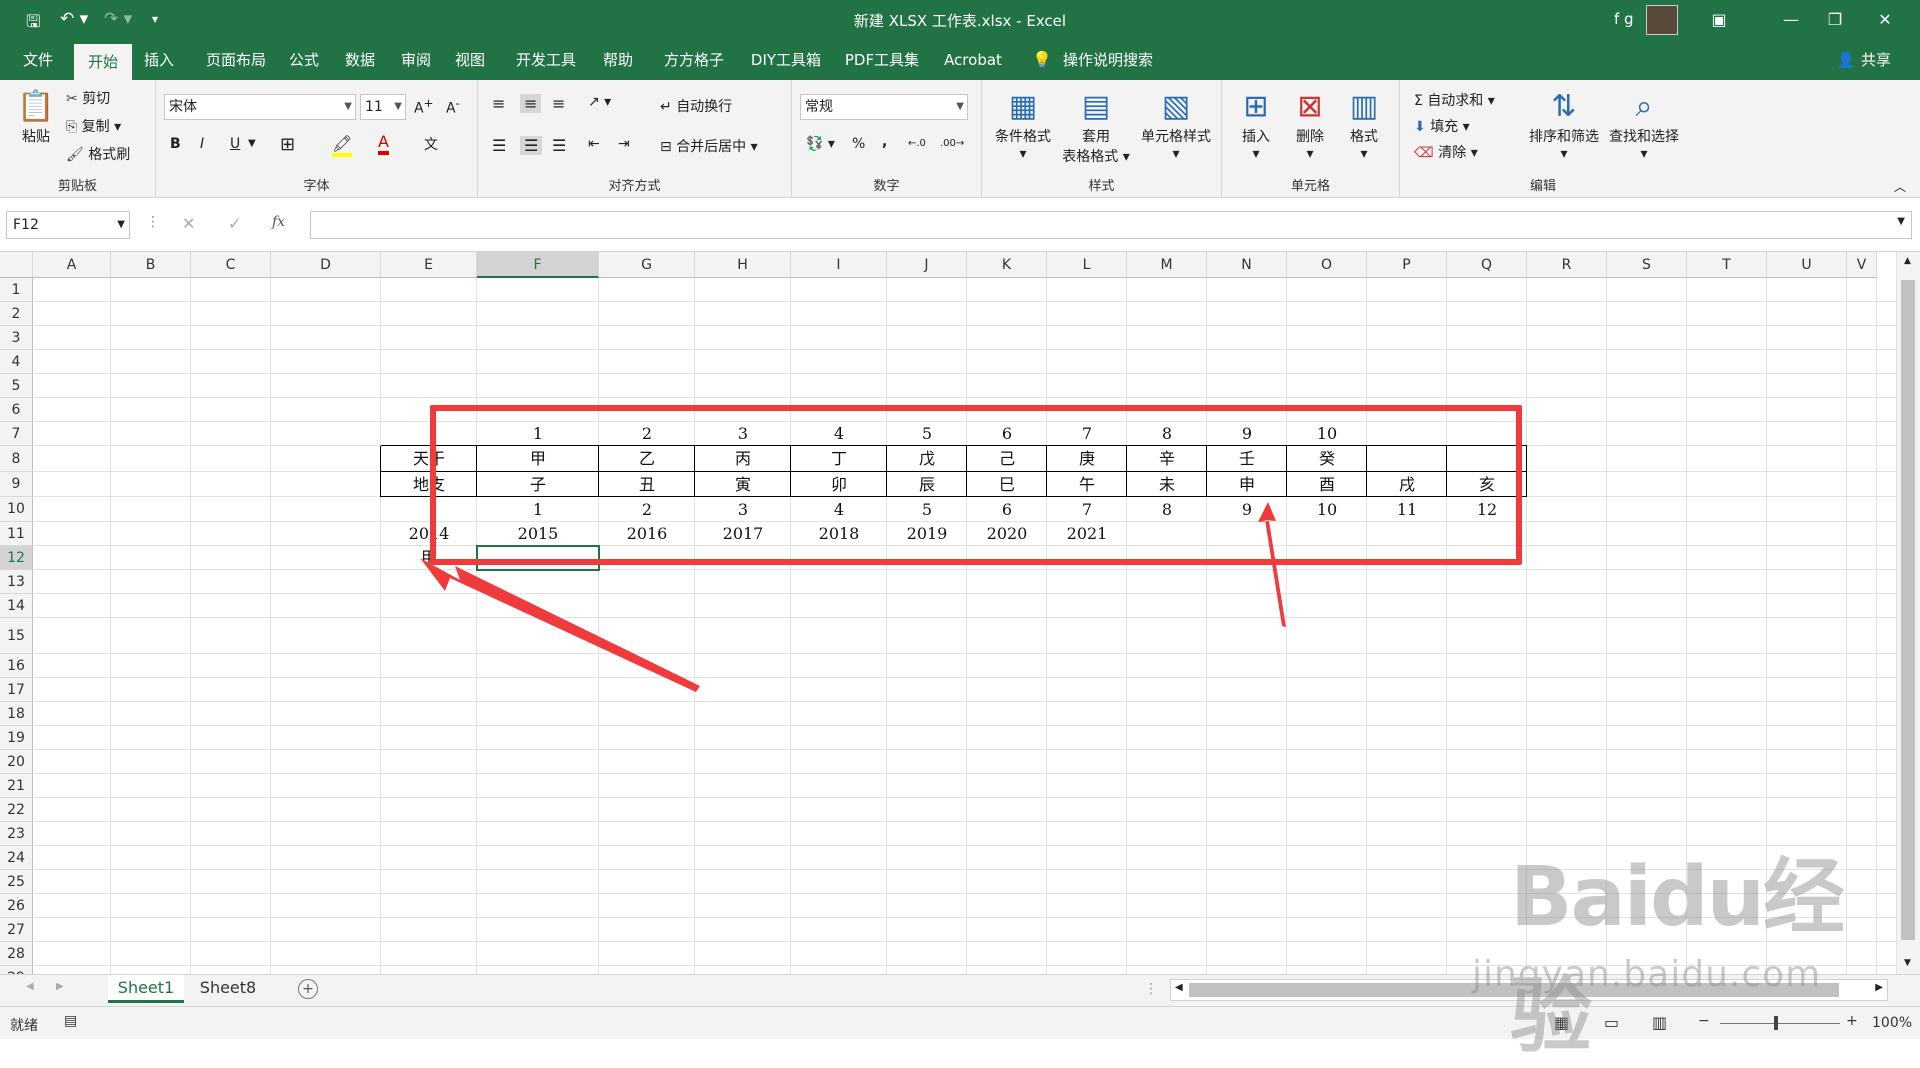  Describe the element at coordinates (278, 222) in the screenshot. I see `insert-function-button: fx` at that location.